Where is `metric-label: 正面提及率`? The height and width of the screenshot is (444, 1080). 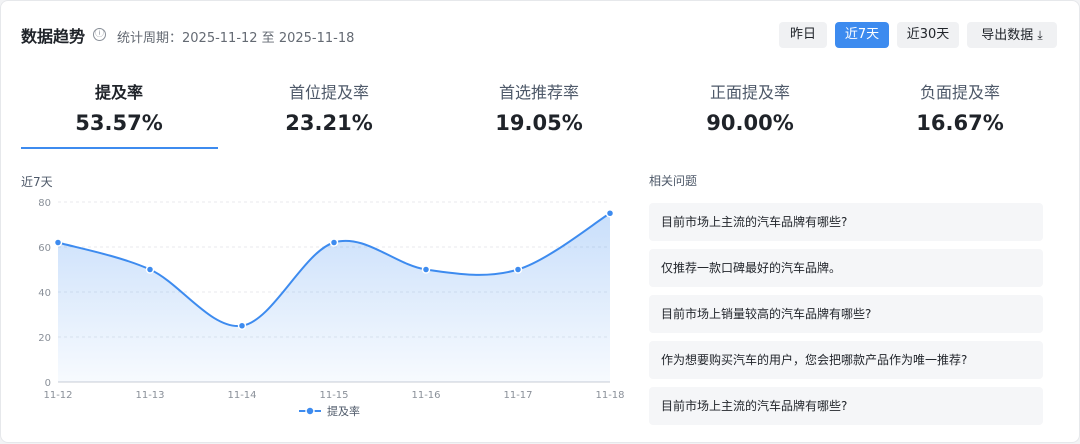
metric-label: 正面提及率 is located at coordinates (749, 92).